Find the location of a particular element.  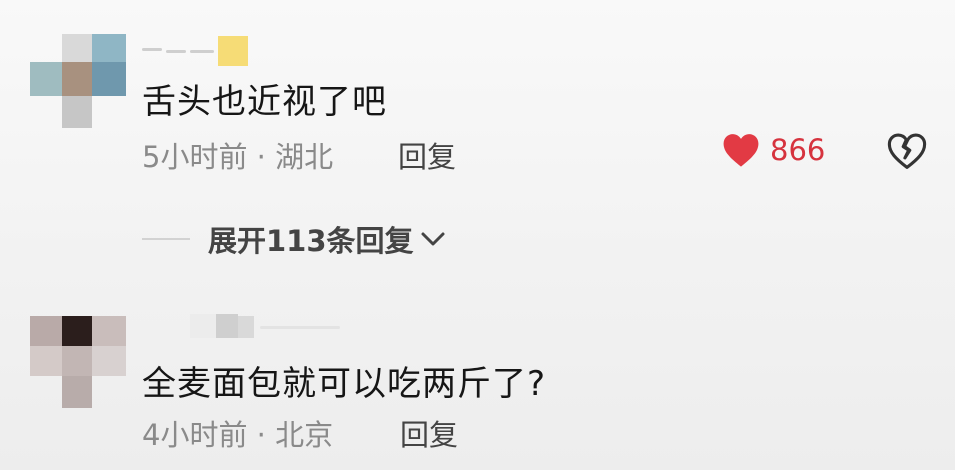

expand-replies: 展开113条回复 is located at coordinates (294, 239).